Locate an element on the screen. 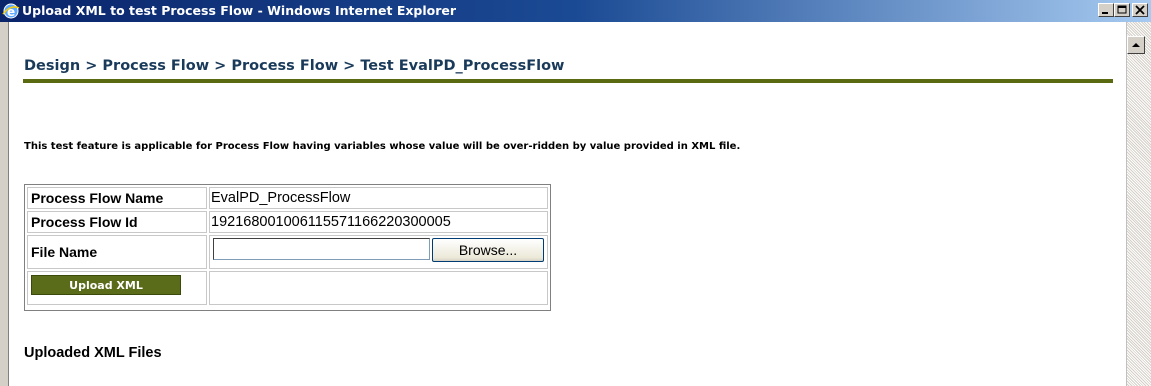 Image resolution: width=1151 pixels, height=386 pixels. close-icon is located at coordinates (1140, 10).